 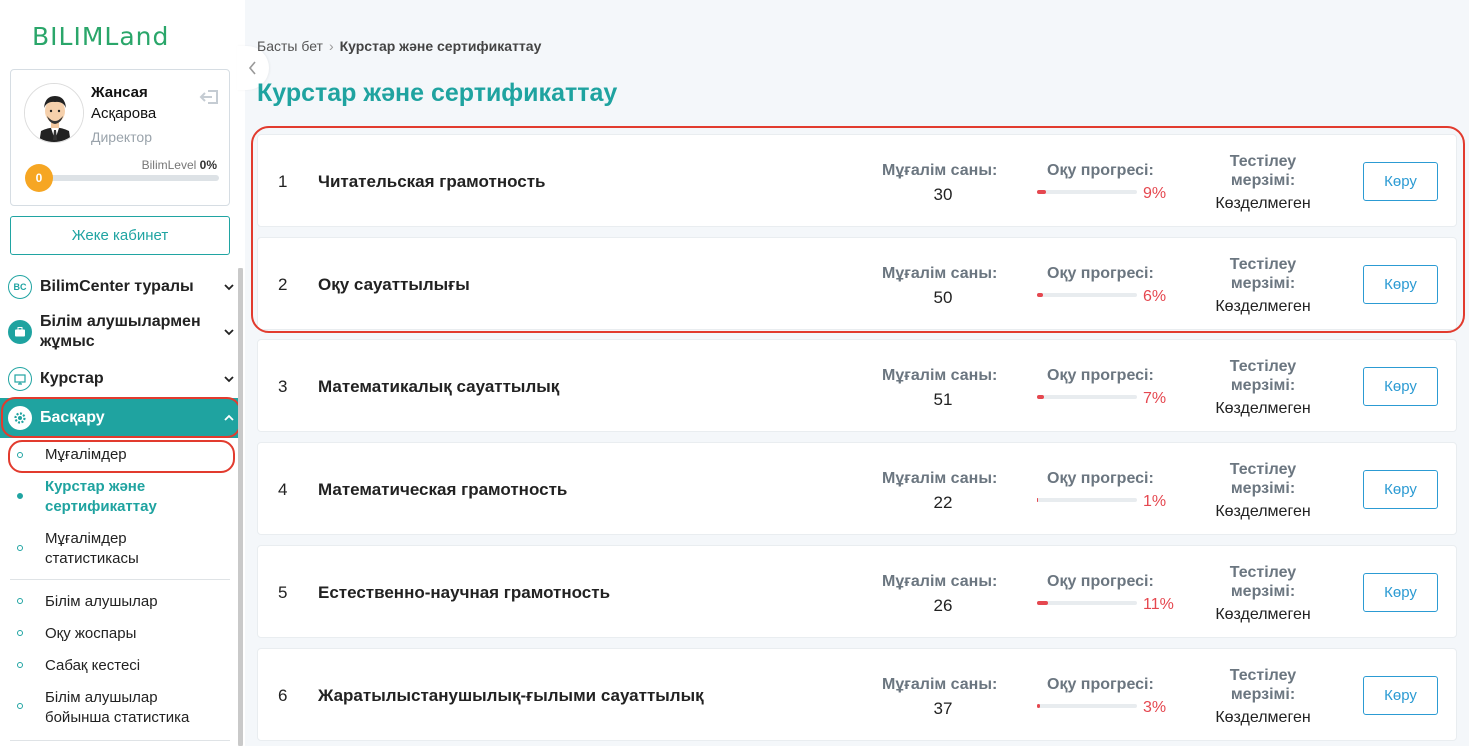 I want to click on bilimlevel-text: BilimLevel, so click(x=169, y=165).